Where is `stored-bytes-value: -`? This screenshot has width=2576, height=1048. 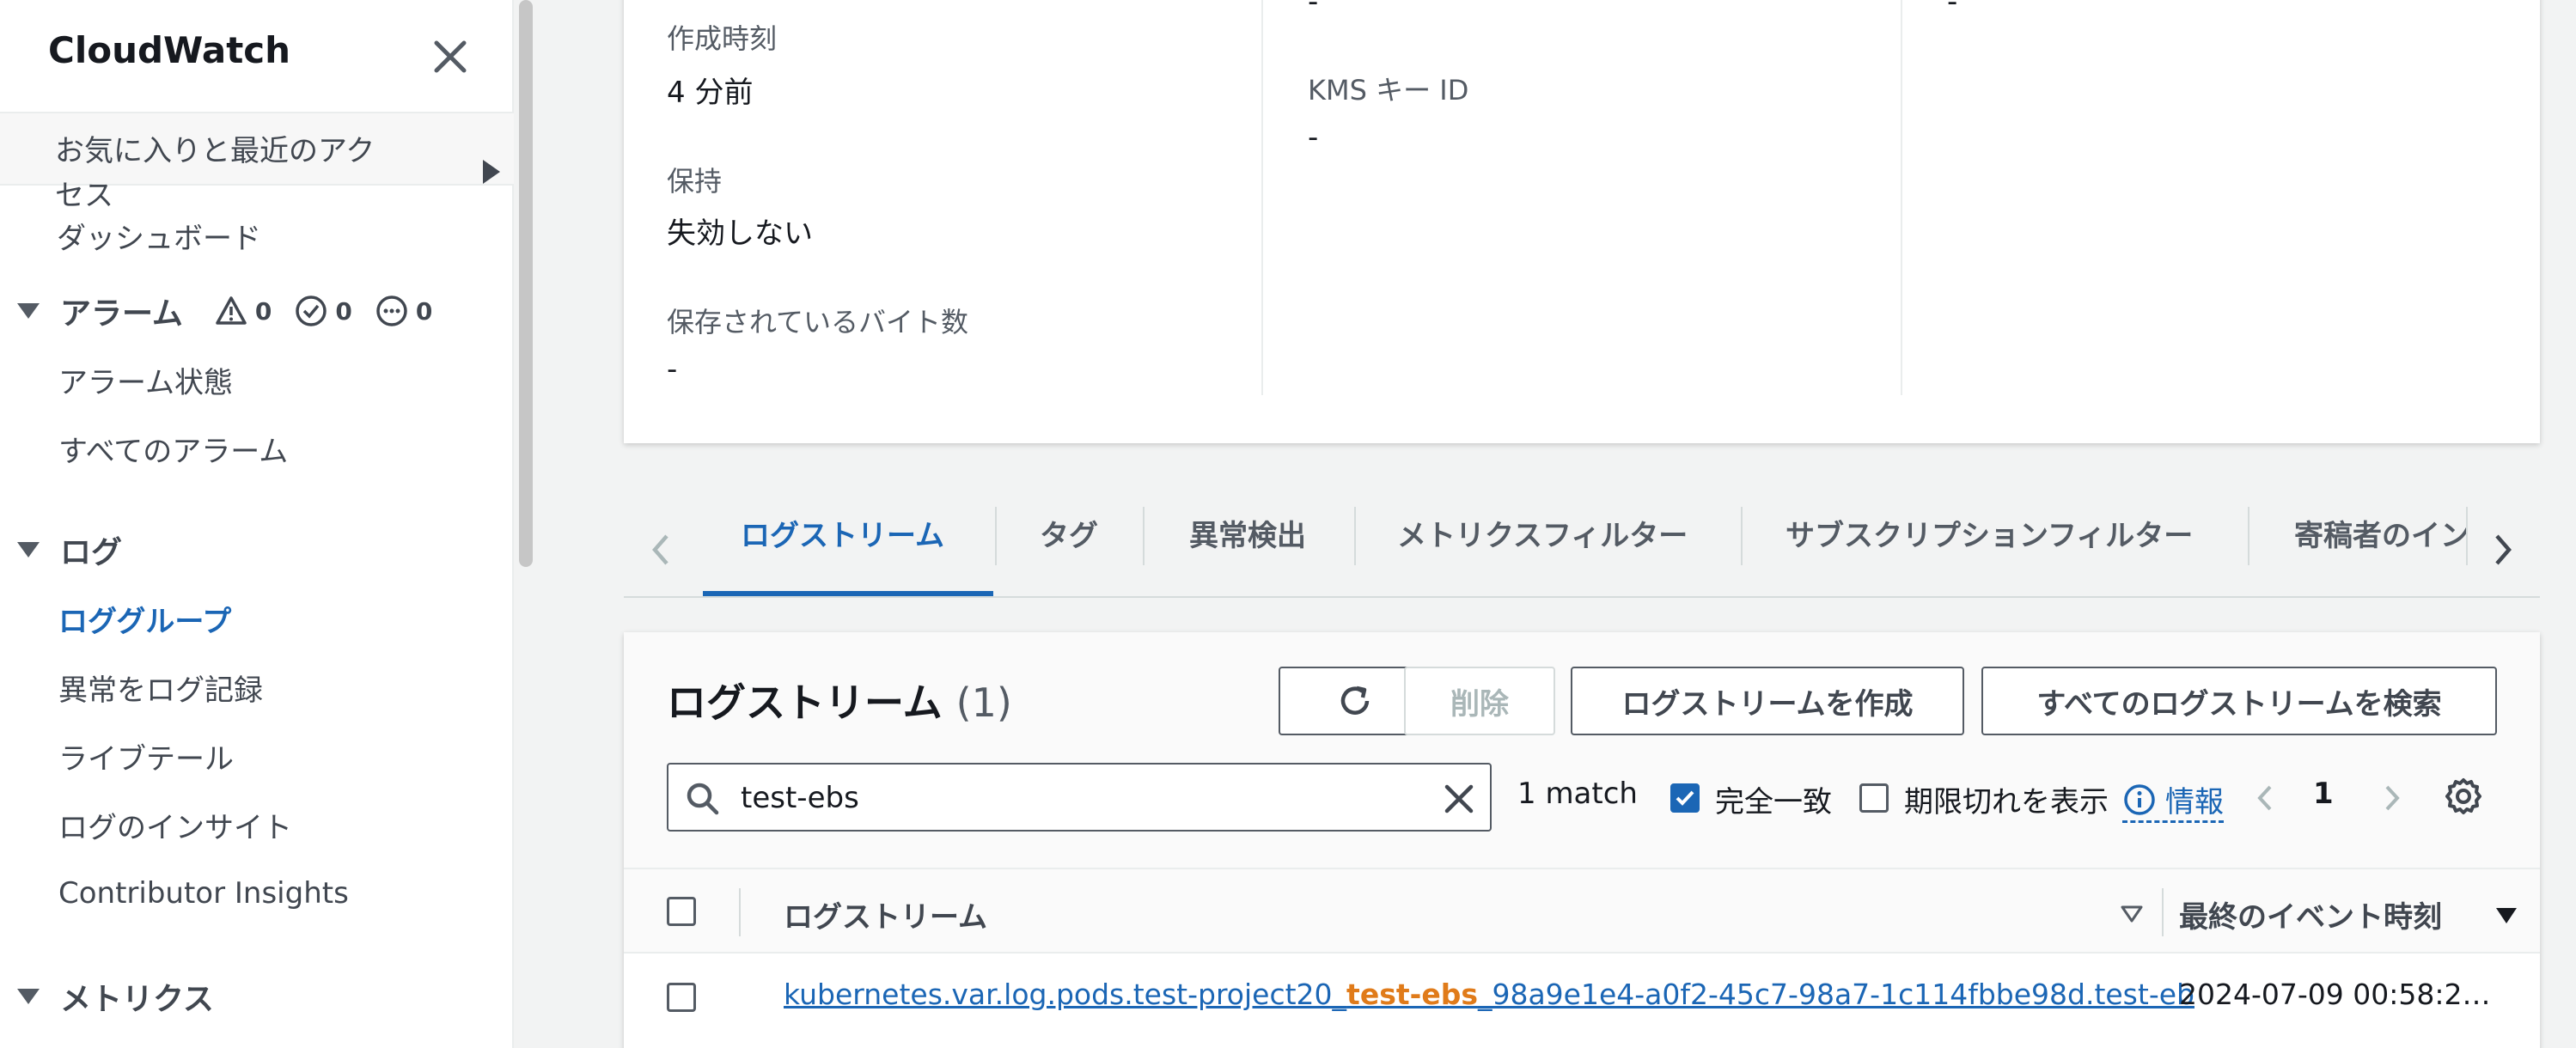 stored-bytes-value: - is located at coordinates (672, 369).